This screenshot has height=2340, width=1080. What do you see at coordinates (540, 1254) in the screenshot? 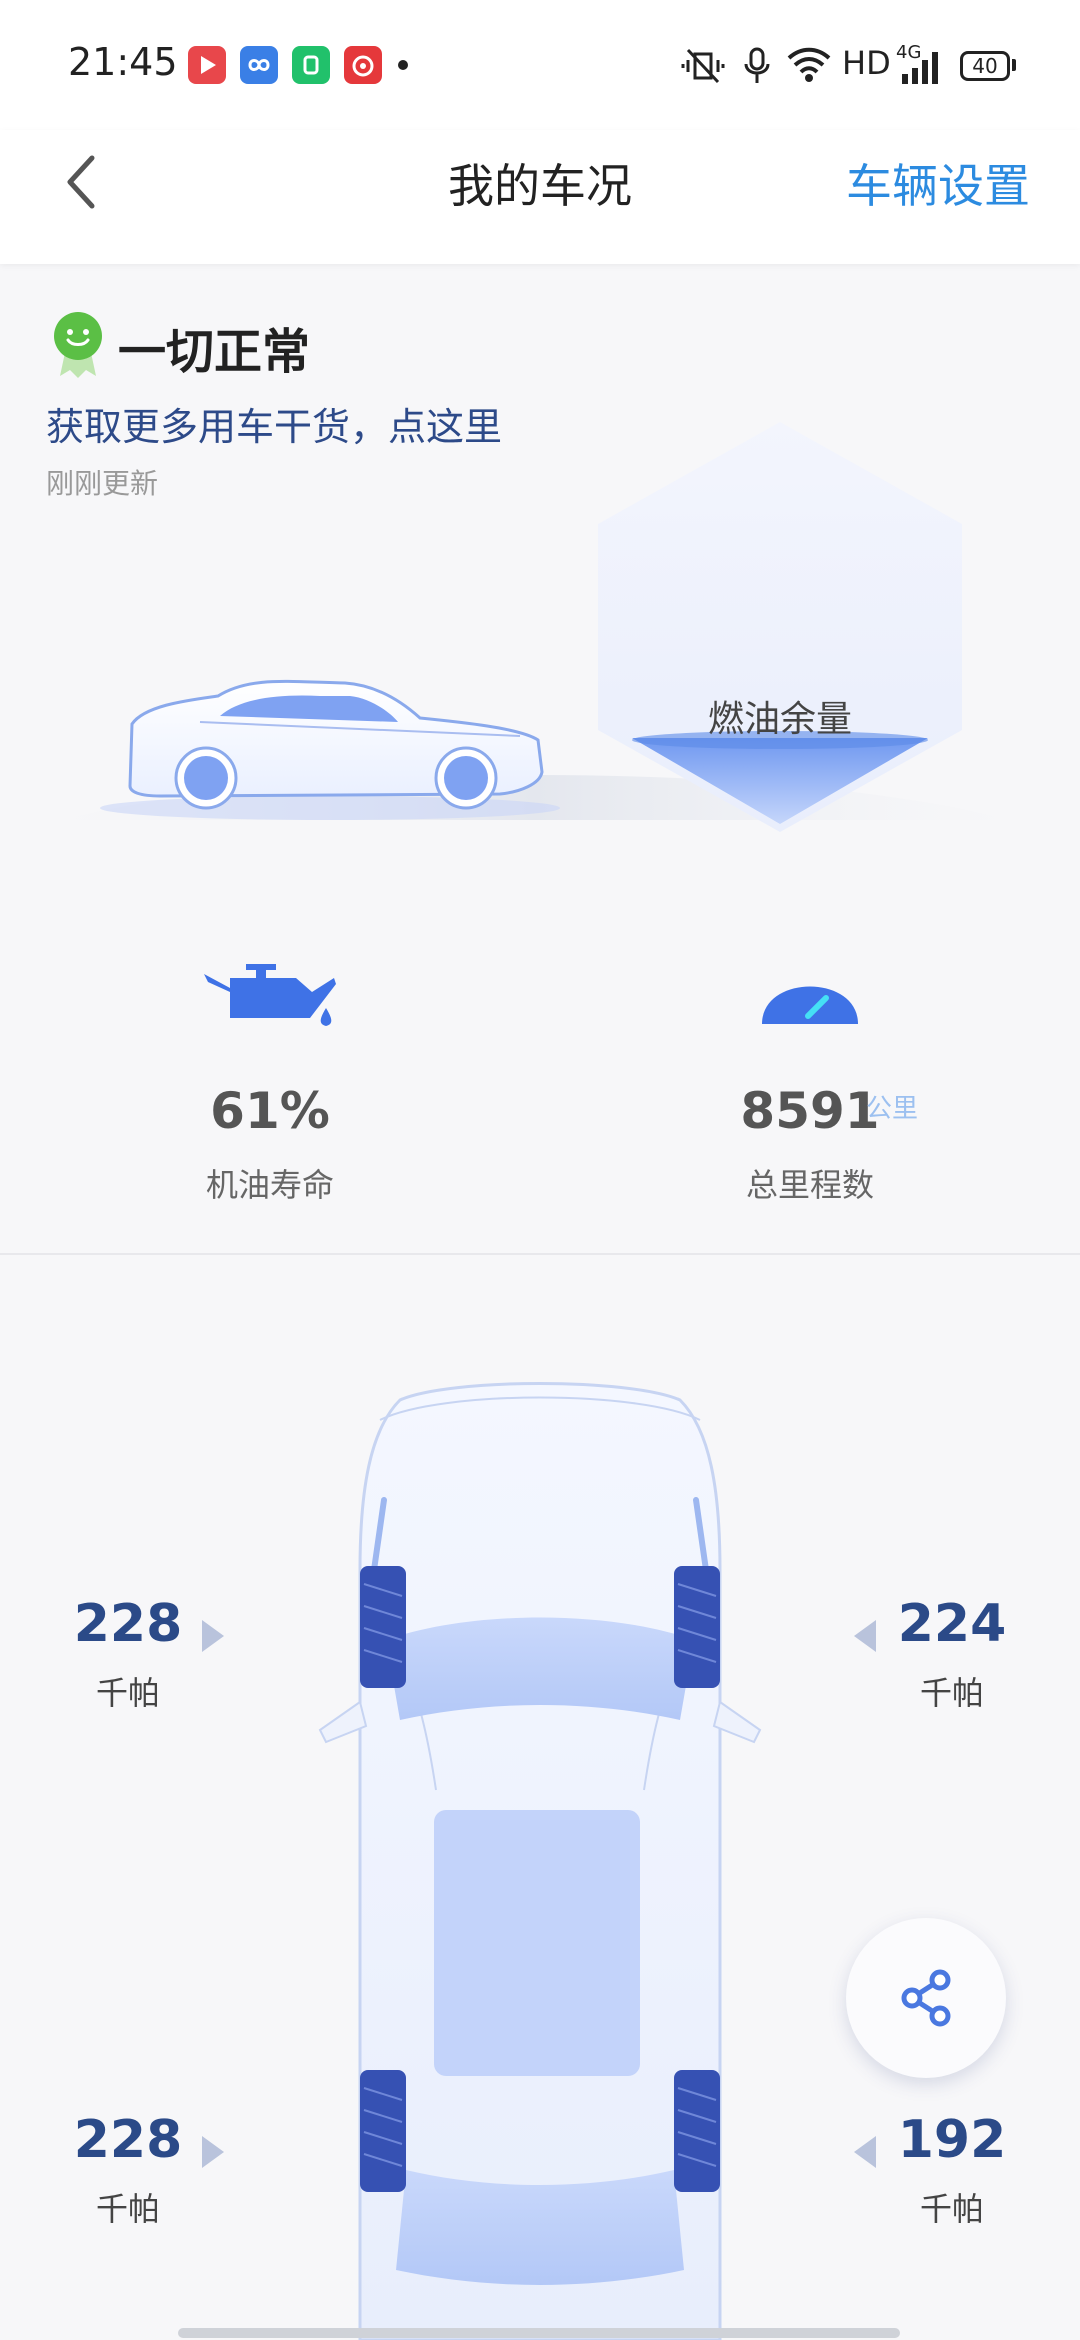
I see `section-divider` at bounding box center [540, 1254].